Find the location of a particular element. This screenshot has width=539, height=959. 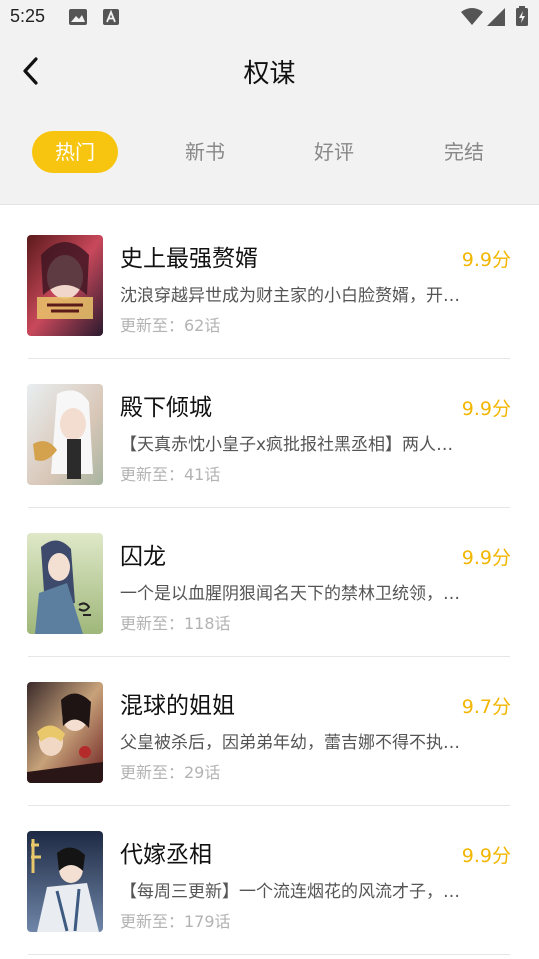

book-title: 代嫁丞相 is located at coordinates (166, 855).